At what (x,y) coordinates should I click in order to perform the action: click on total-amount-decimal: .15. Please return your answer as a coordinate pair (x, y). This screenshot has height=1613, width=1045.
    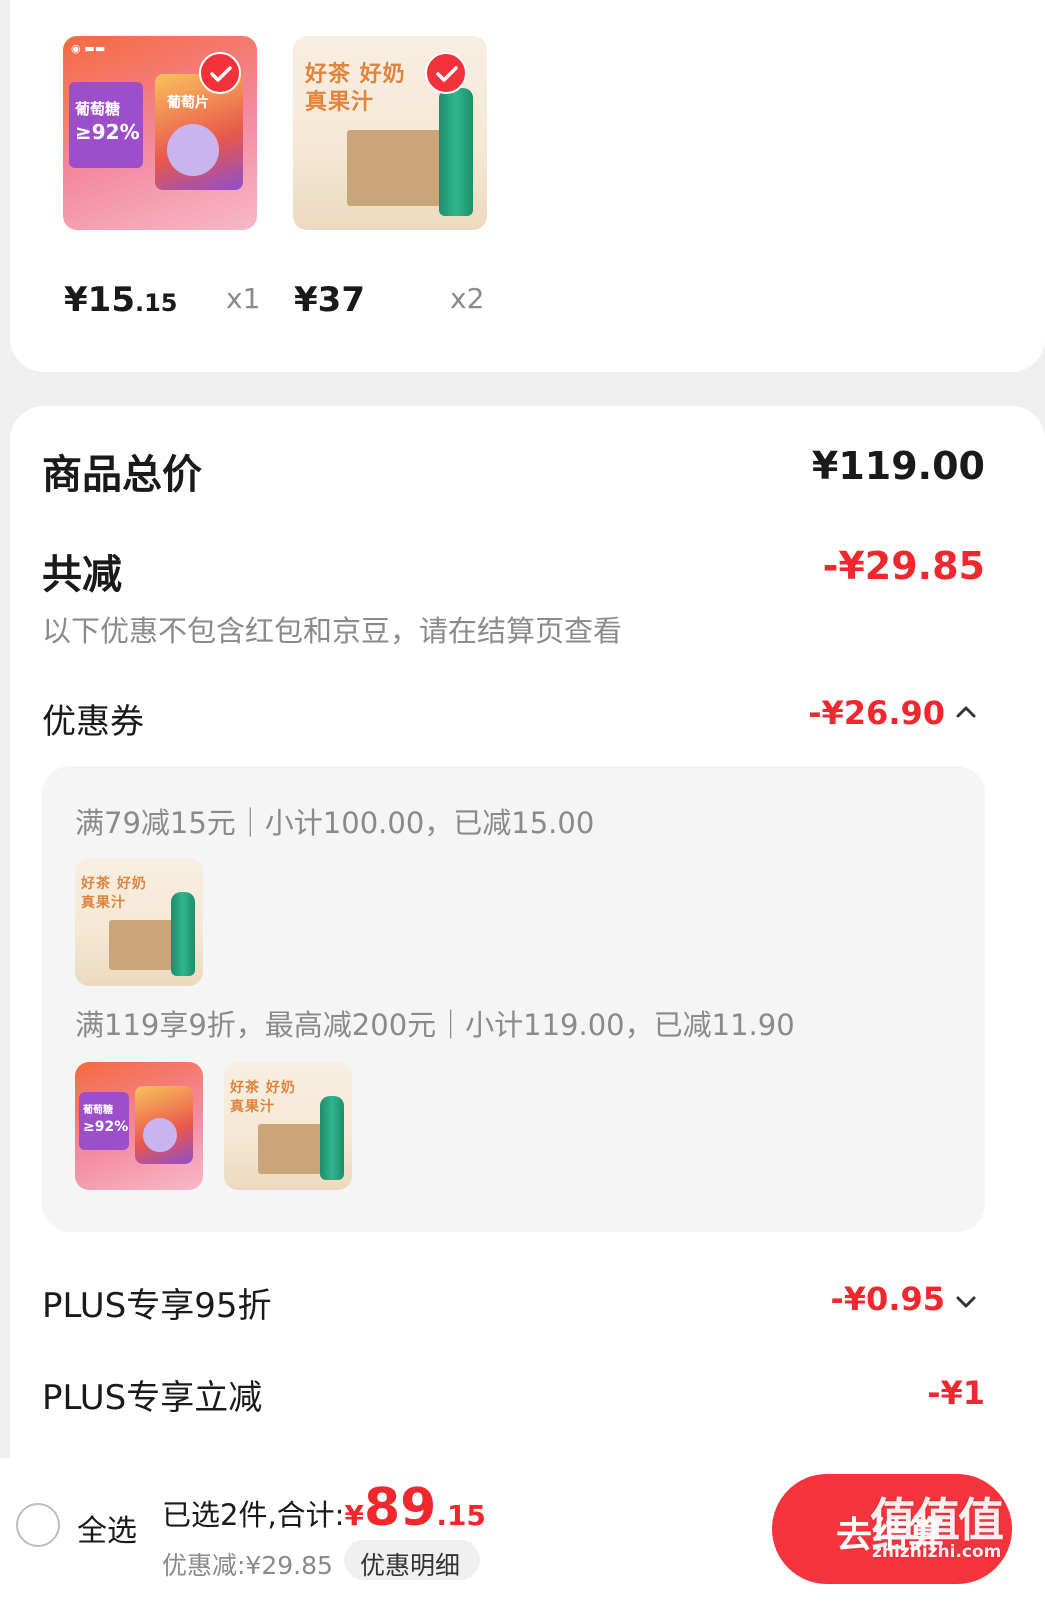
    Looking at the image, I should click on (461, 1515).